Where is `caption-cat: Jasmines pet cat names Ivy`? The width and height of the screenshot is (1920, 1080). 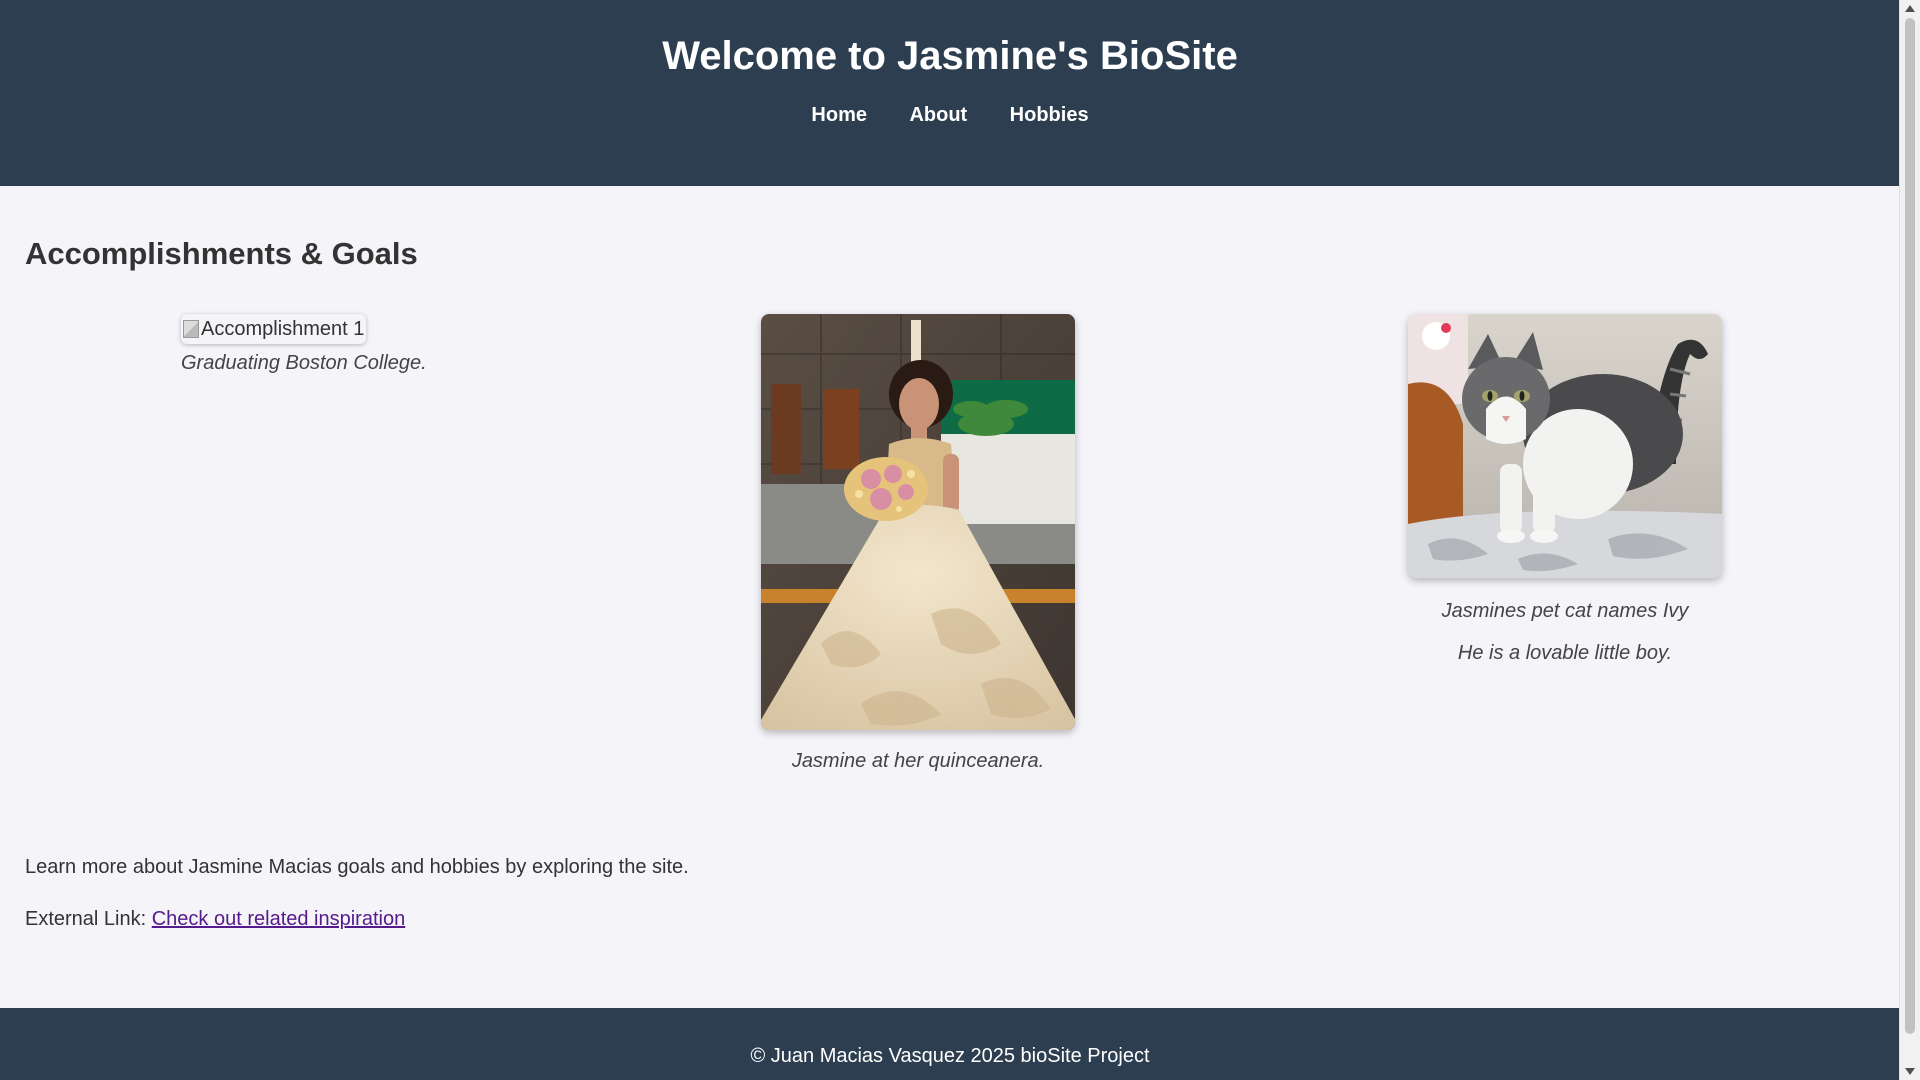
caption-cat: Jasmines pet cat names Ivy is located at coordinates (1565, 611).